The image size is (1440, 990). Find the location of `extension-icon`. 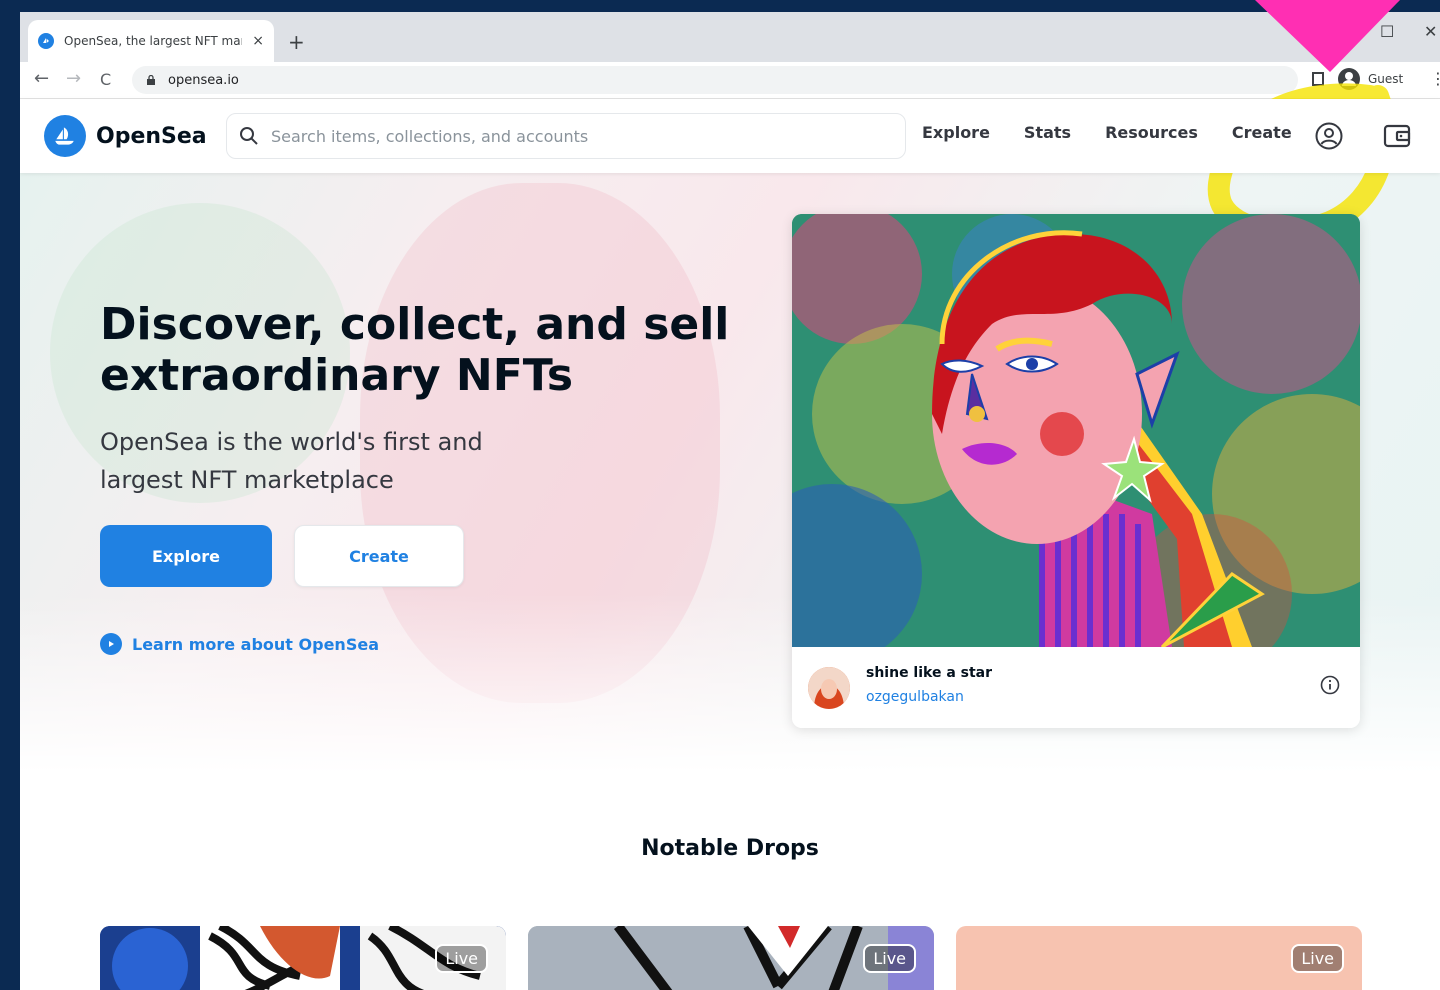

extension-icon is located at coordinates (1318, 79).